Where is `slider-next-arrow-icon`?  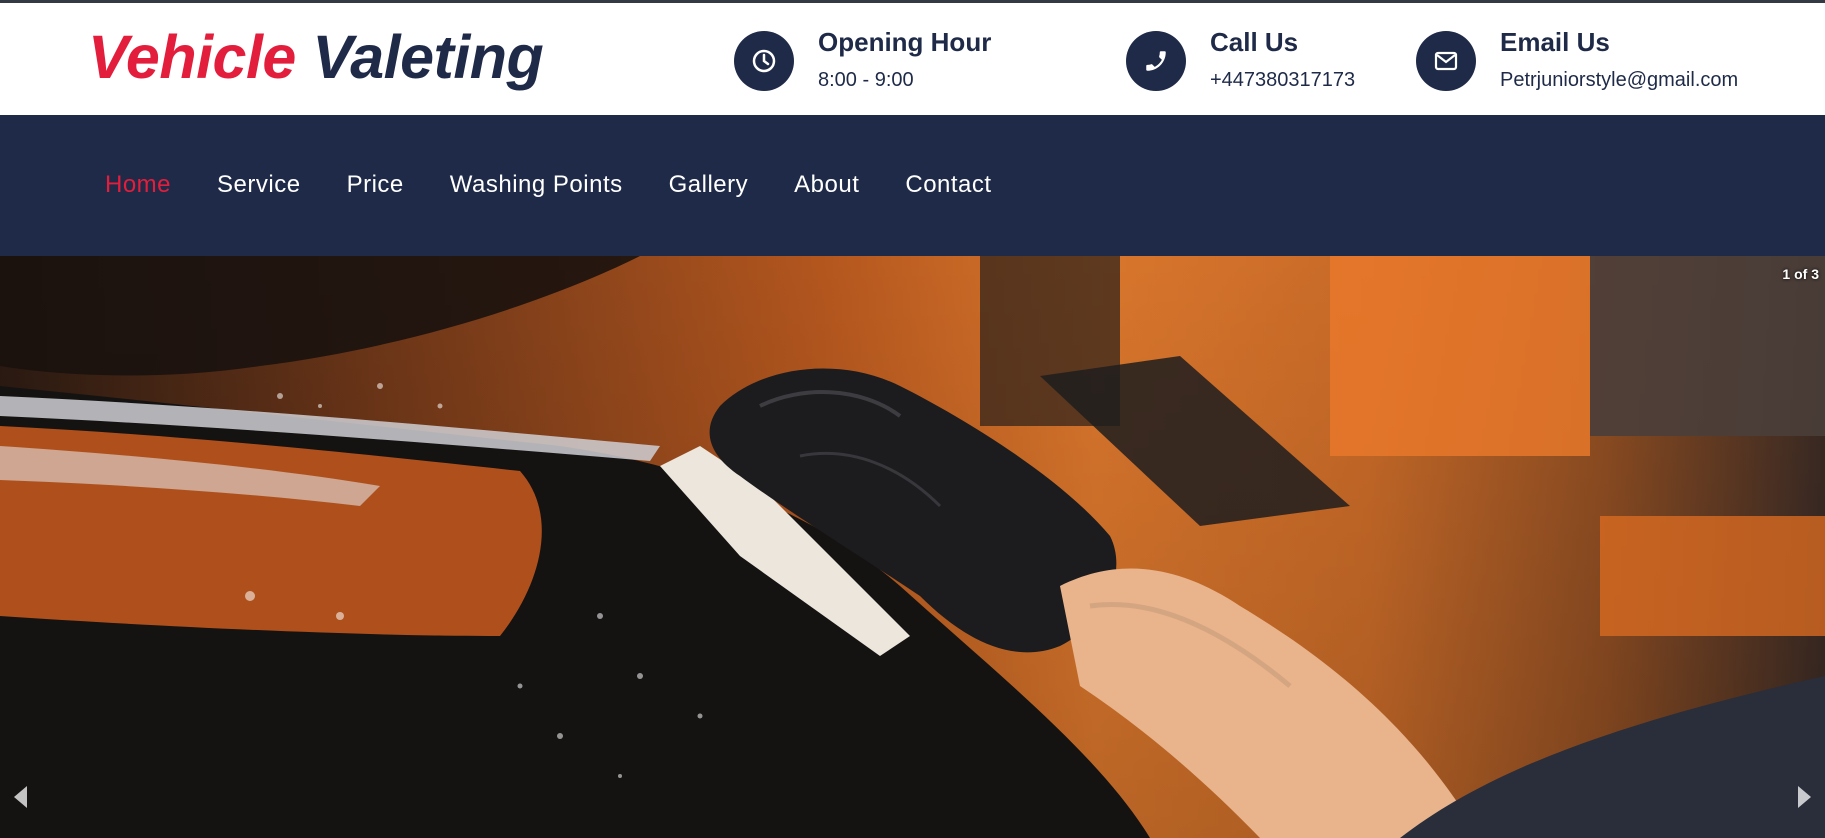
slider-next-arrow-icon is located at coordinates (1804, 797).